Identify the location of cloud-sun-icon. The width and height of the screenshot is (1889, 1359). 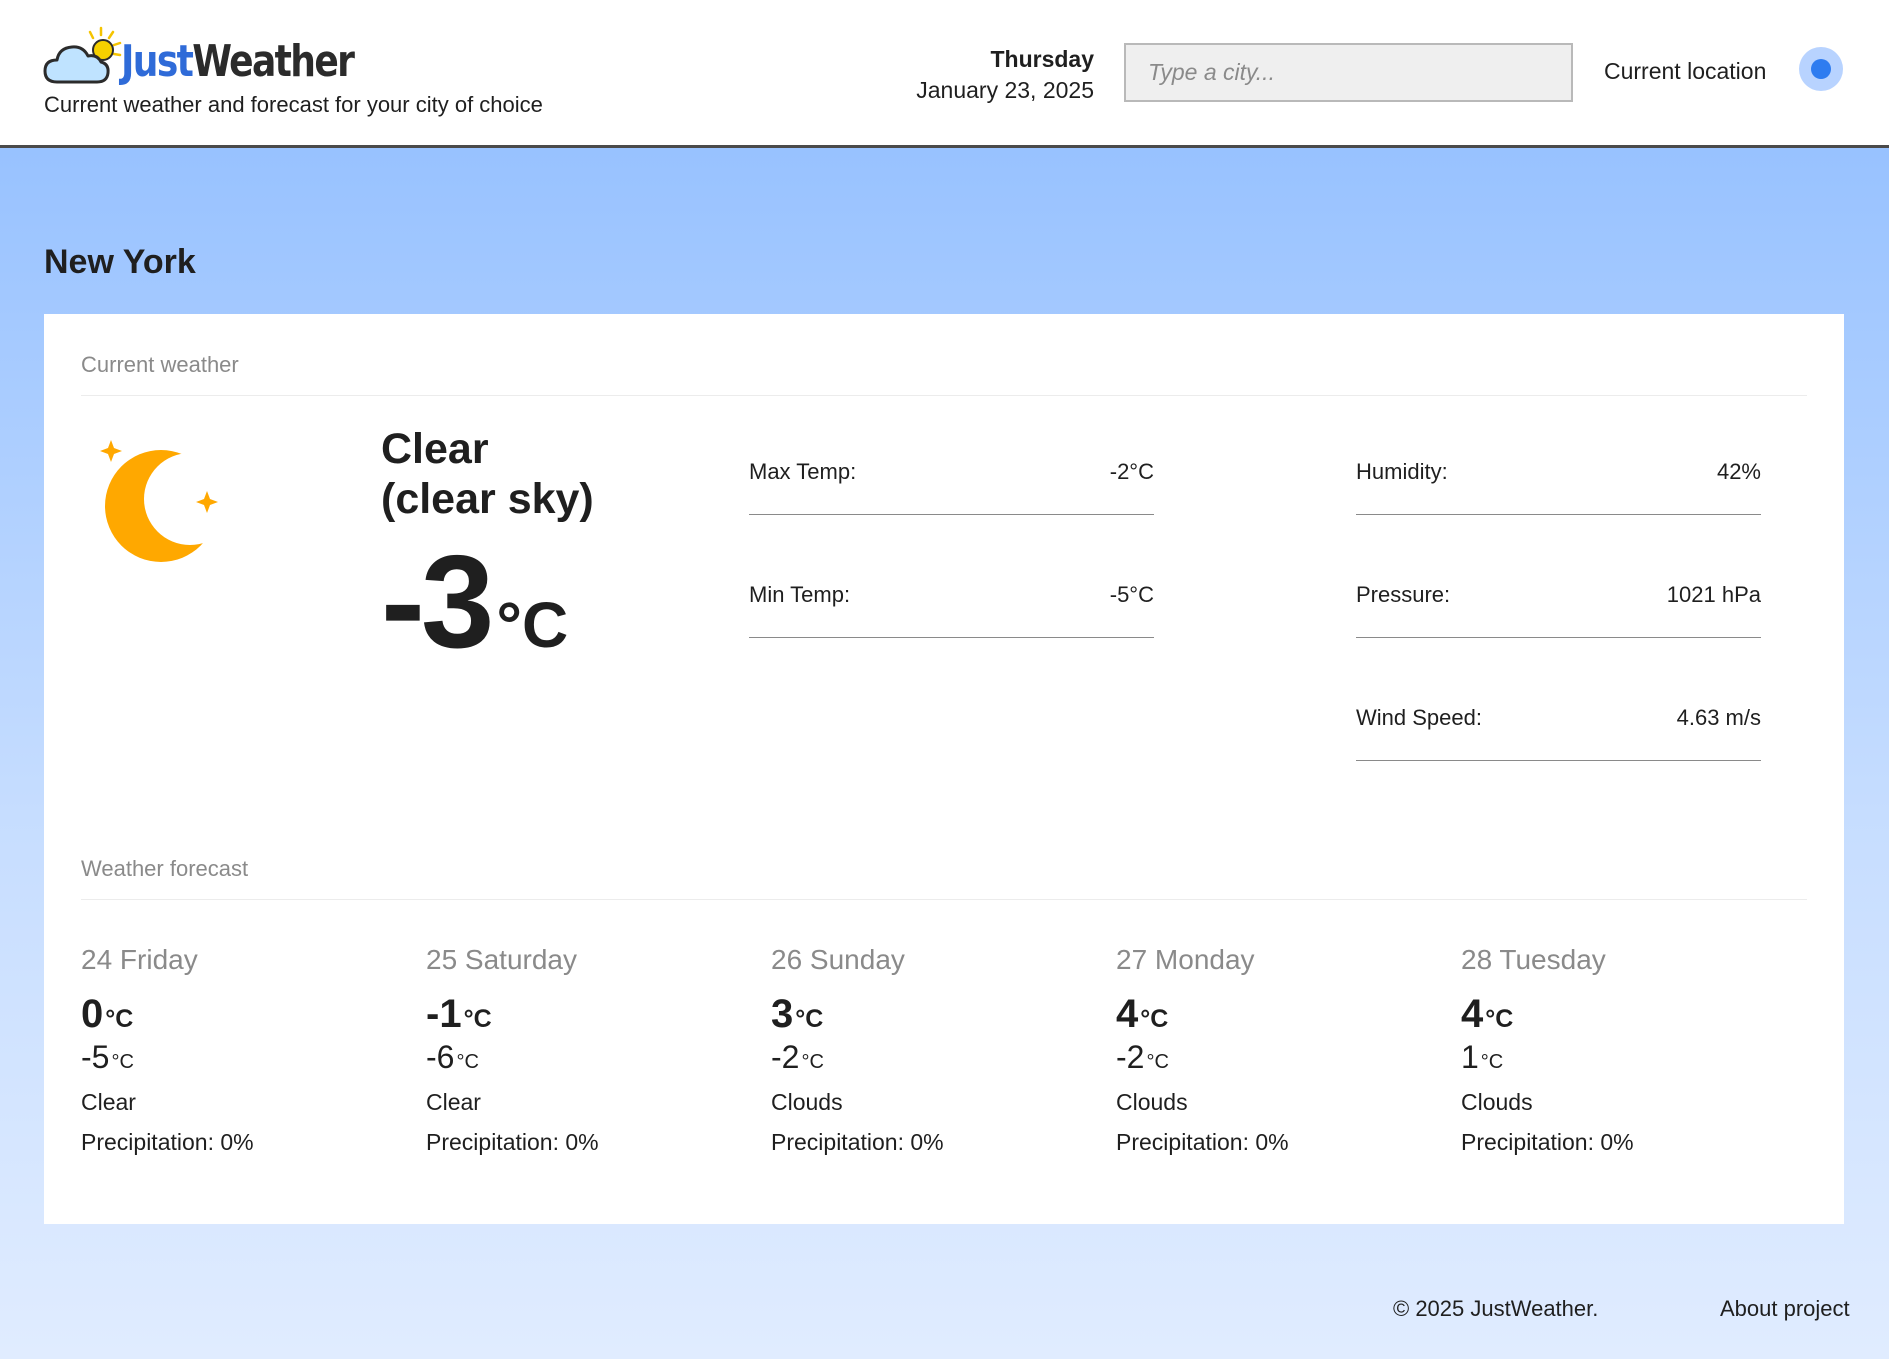
(82, 55).